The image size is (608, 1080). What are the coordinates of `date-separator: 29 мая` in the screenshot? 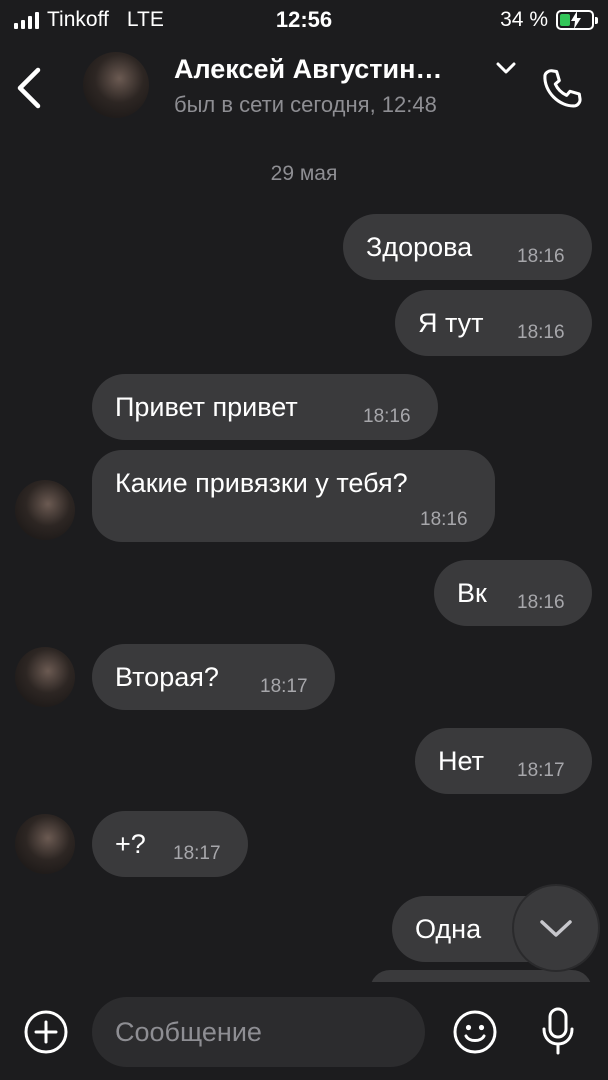 It's located at (304, 173).